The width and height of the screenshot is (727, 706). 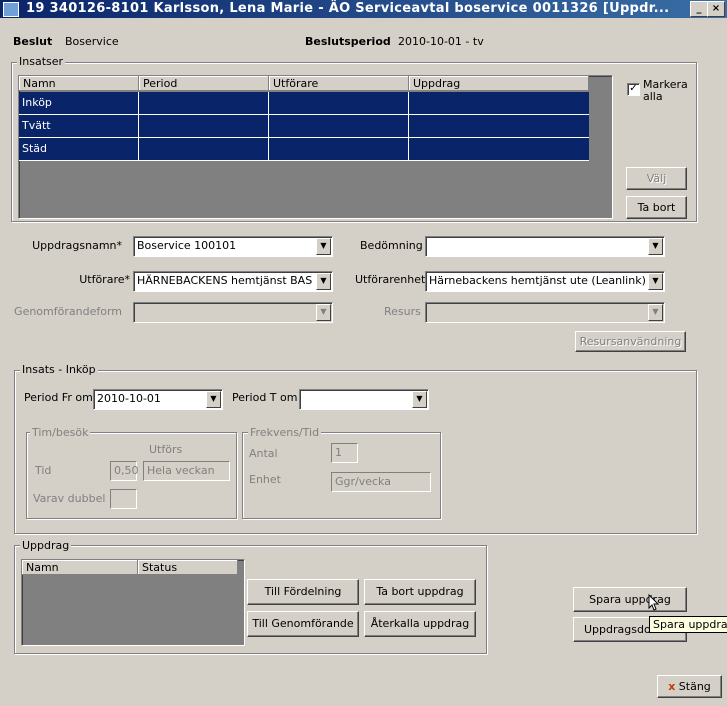 I want to click on utforarenhet-value: Härnebackens hemtjänst ute (Leanlink), so click(x=537, y=280).